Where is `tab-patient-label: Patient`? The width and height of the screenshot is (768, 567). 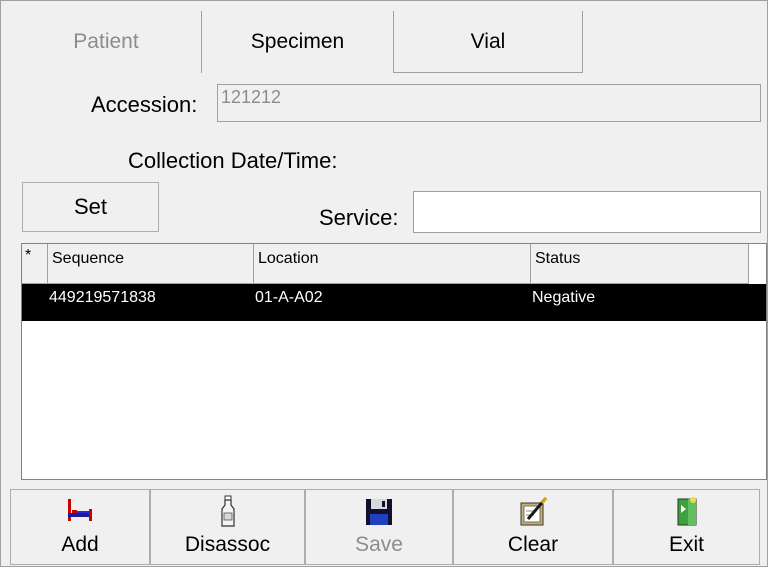
tab-patient-label: Patient is located at coordinates (106, 41).